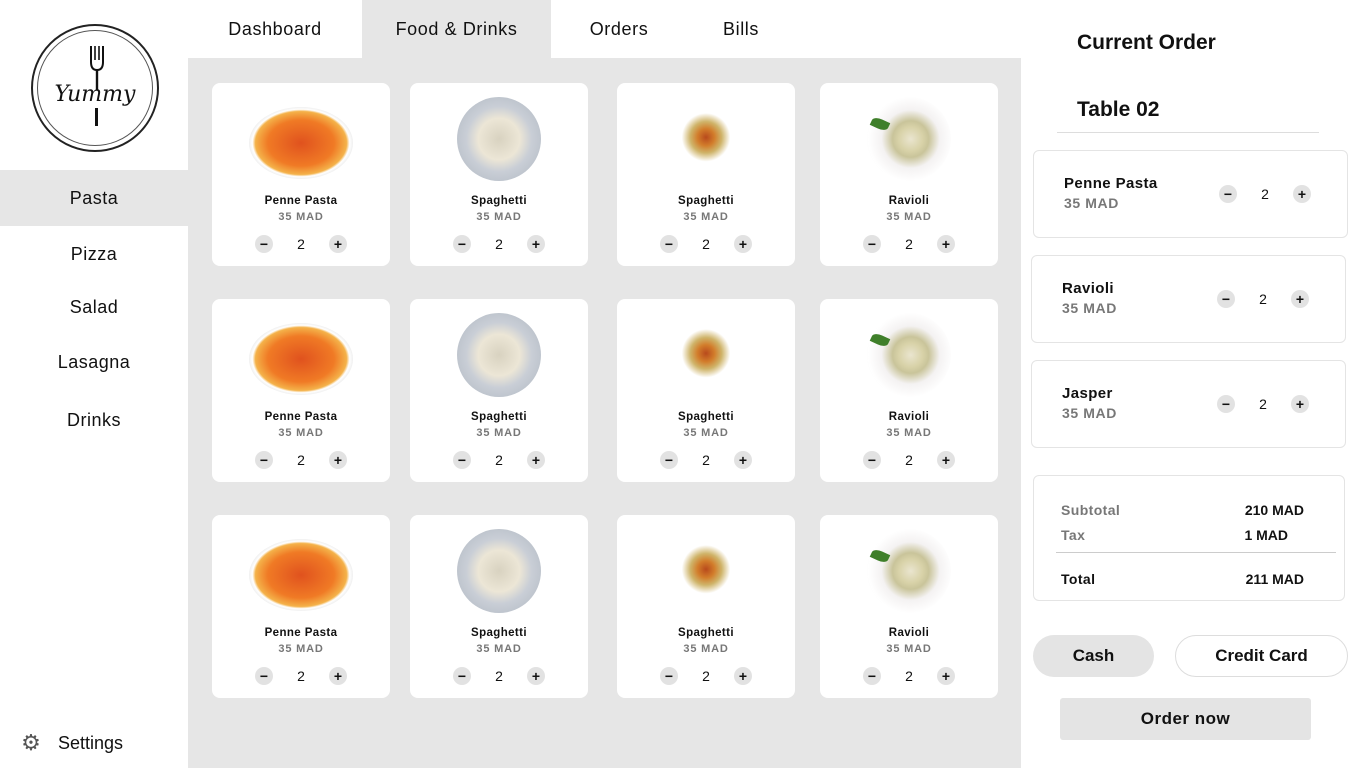 The width and height of the screenshot is (1366, 768). What do you see at coordinates (706, 633) in the screenshot?
I see `dish-name: Spaghetti` at bounding box center [706, 633].